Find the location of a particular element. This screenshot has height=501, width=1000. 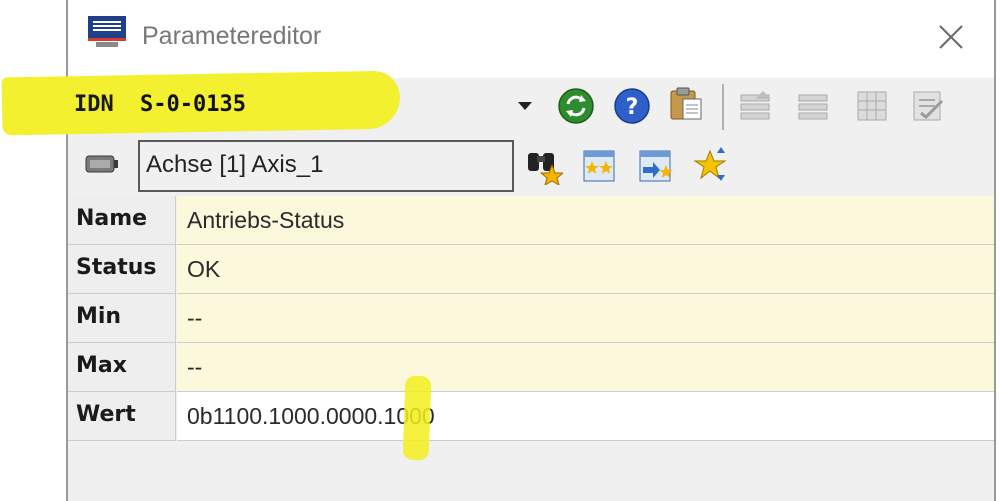

binoculars-star-icon is located at coordinates (545, 169).